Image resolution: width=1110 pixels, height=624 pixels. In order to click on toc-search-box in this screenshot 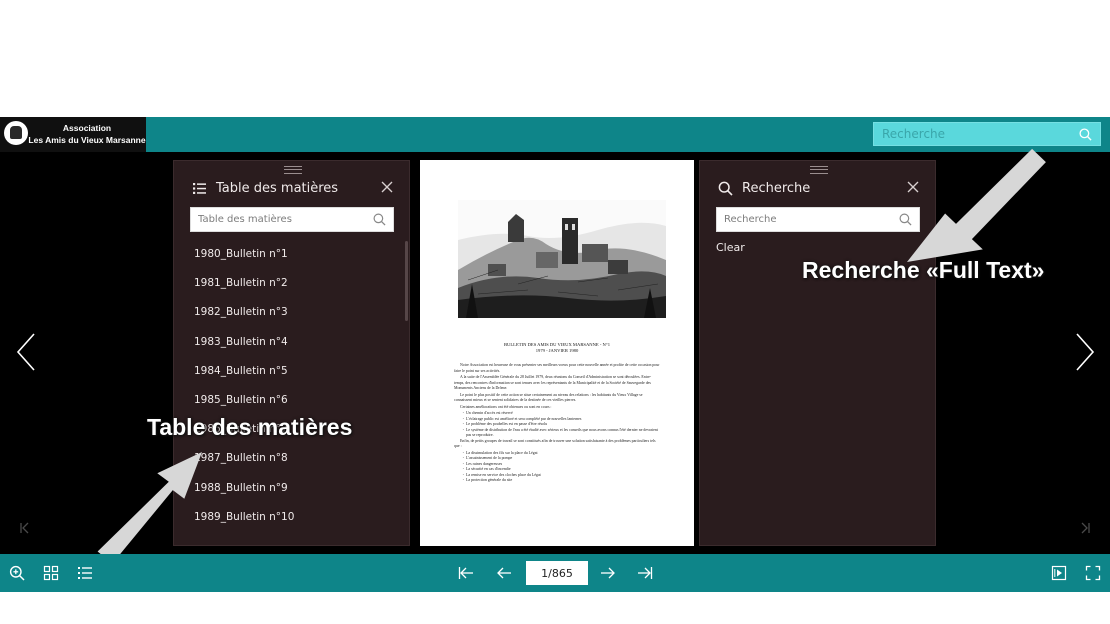, I will do `click(292, 219)`.